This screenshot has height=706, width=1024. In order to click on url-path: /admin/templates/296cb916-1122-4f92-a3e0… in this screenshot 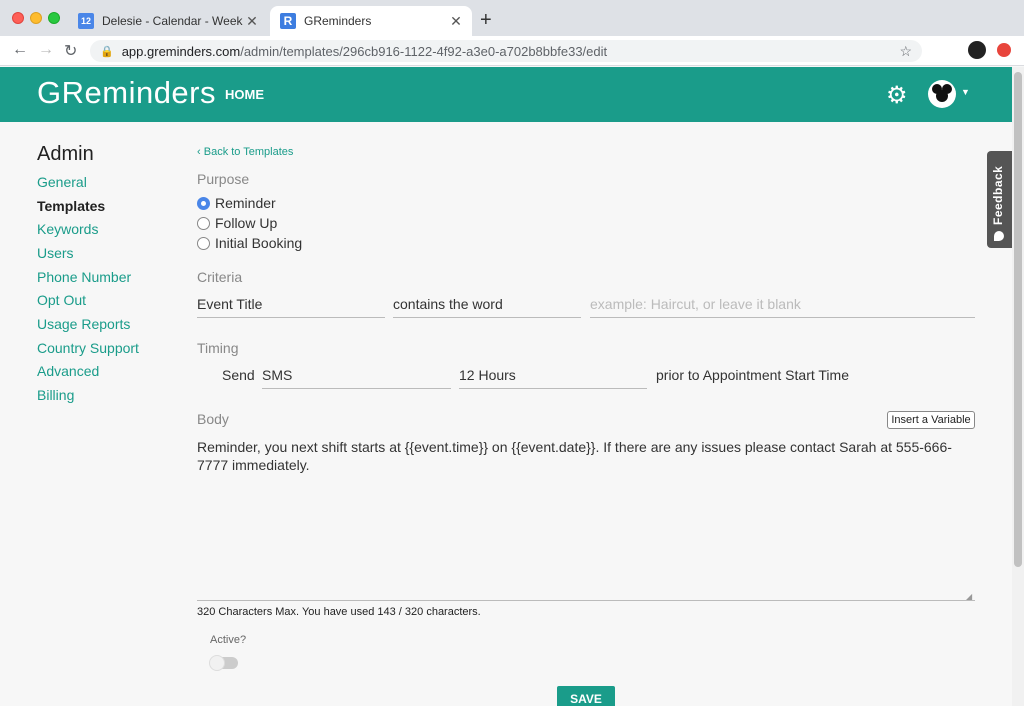, I will do `click(424, 51)`.